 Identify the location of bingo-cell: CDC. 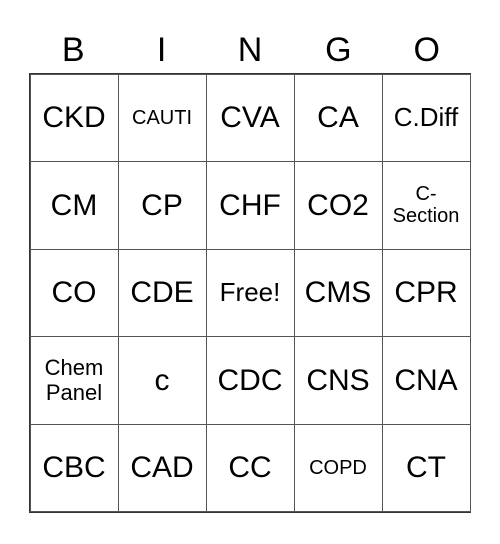
(250, 380).